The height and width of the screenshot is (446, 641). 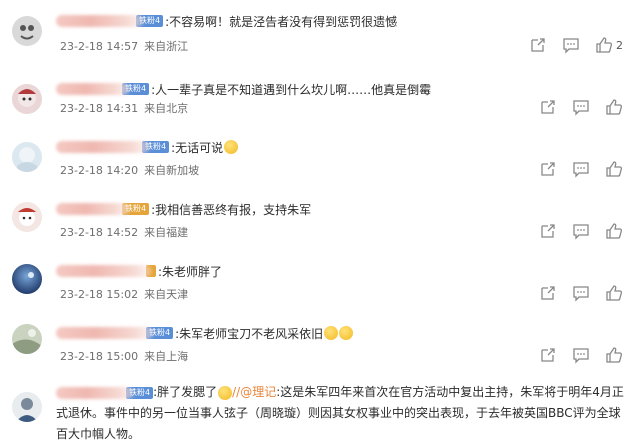 I want to click on comment-location: 来自北京, so click(x=166, y=108).